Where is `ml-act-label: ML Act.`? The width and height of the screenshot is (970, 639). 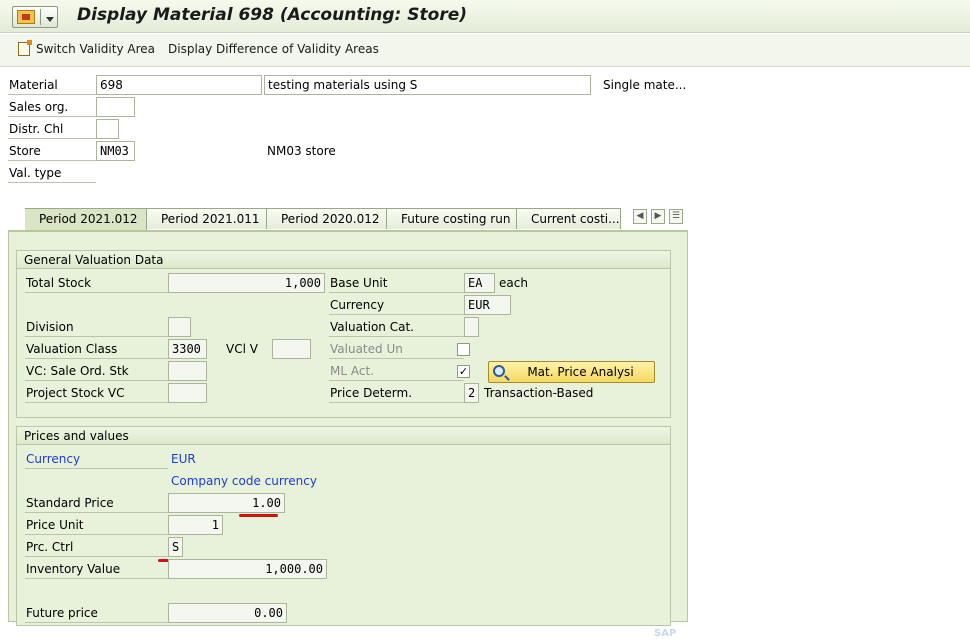 ml-act-label: ML Act. is located at coordinates (396, 371).